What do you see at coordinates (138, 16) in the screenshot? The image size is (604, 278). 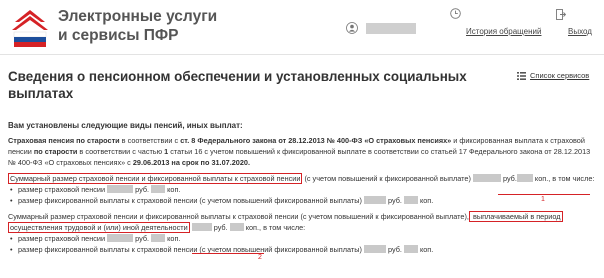 I see `brand-line-1: Электронные услуги` at bounding box center [138, 16].